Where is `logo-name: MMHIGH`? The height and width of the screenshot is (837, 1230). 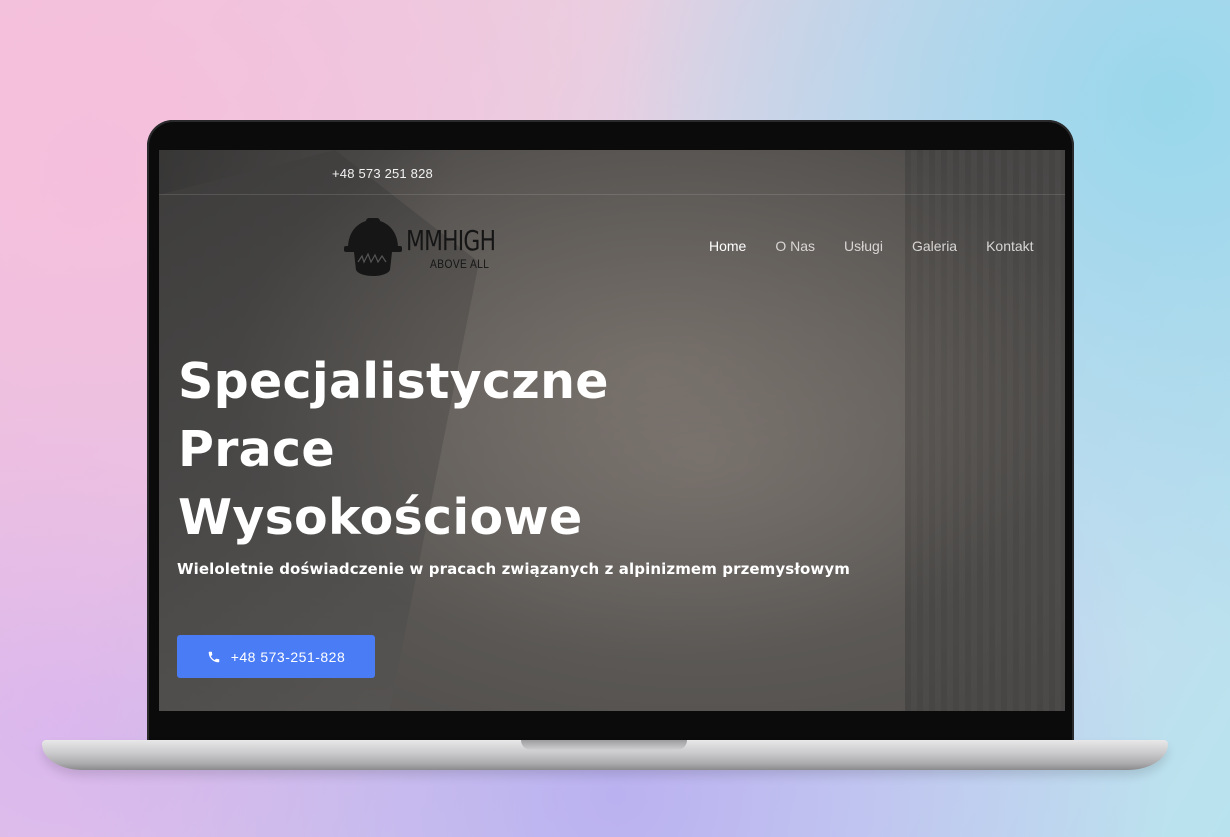 logo-name: MMHIGH is located at coordinates (451, 240).